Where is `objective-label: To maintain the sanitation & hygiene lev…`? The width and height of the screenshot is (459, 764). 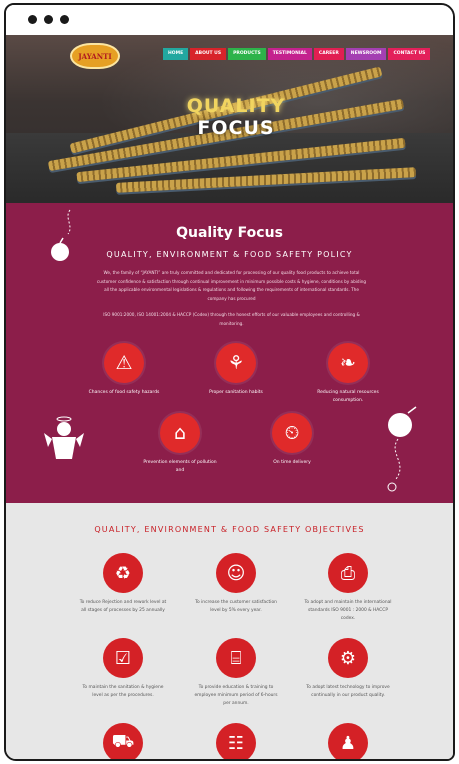
objective-label: To maintain the sanitation & hygiene lev… is located at coordinates (123, 691).